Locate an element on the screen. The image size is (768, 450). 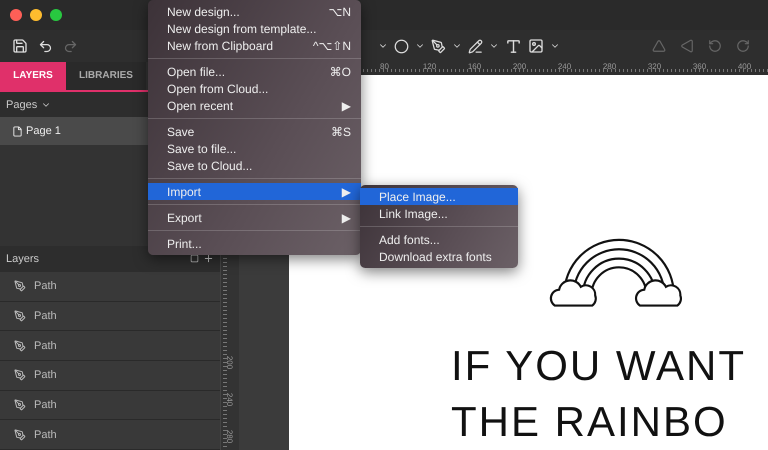
sidebar-tab: LAYERS is located at coordinates (33, 76).